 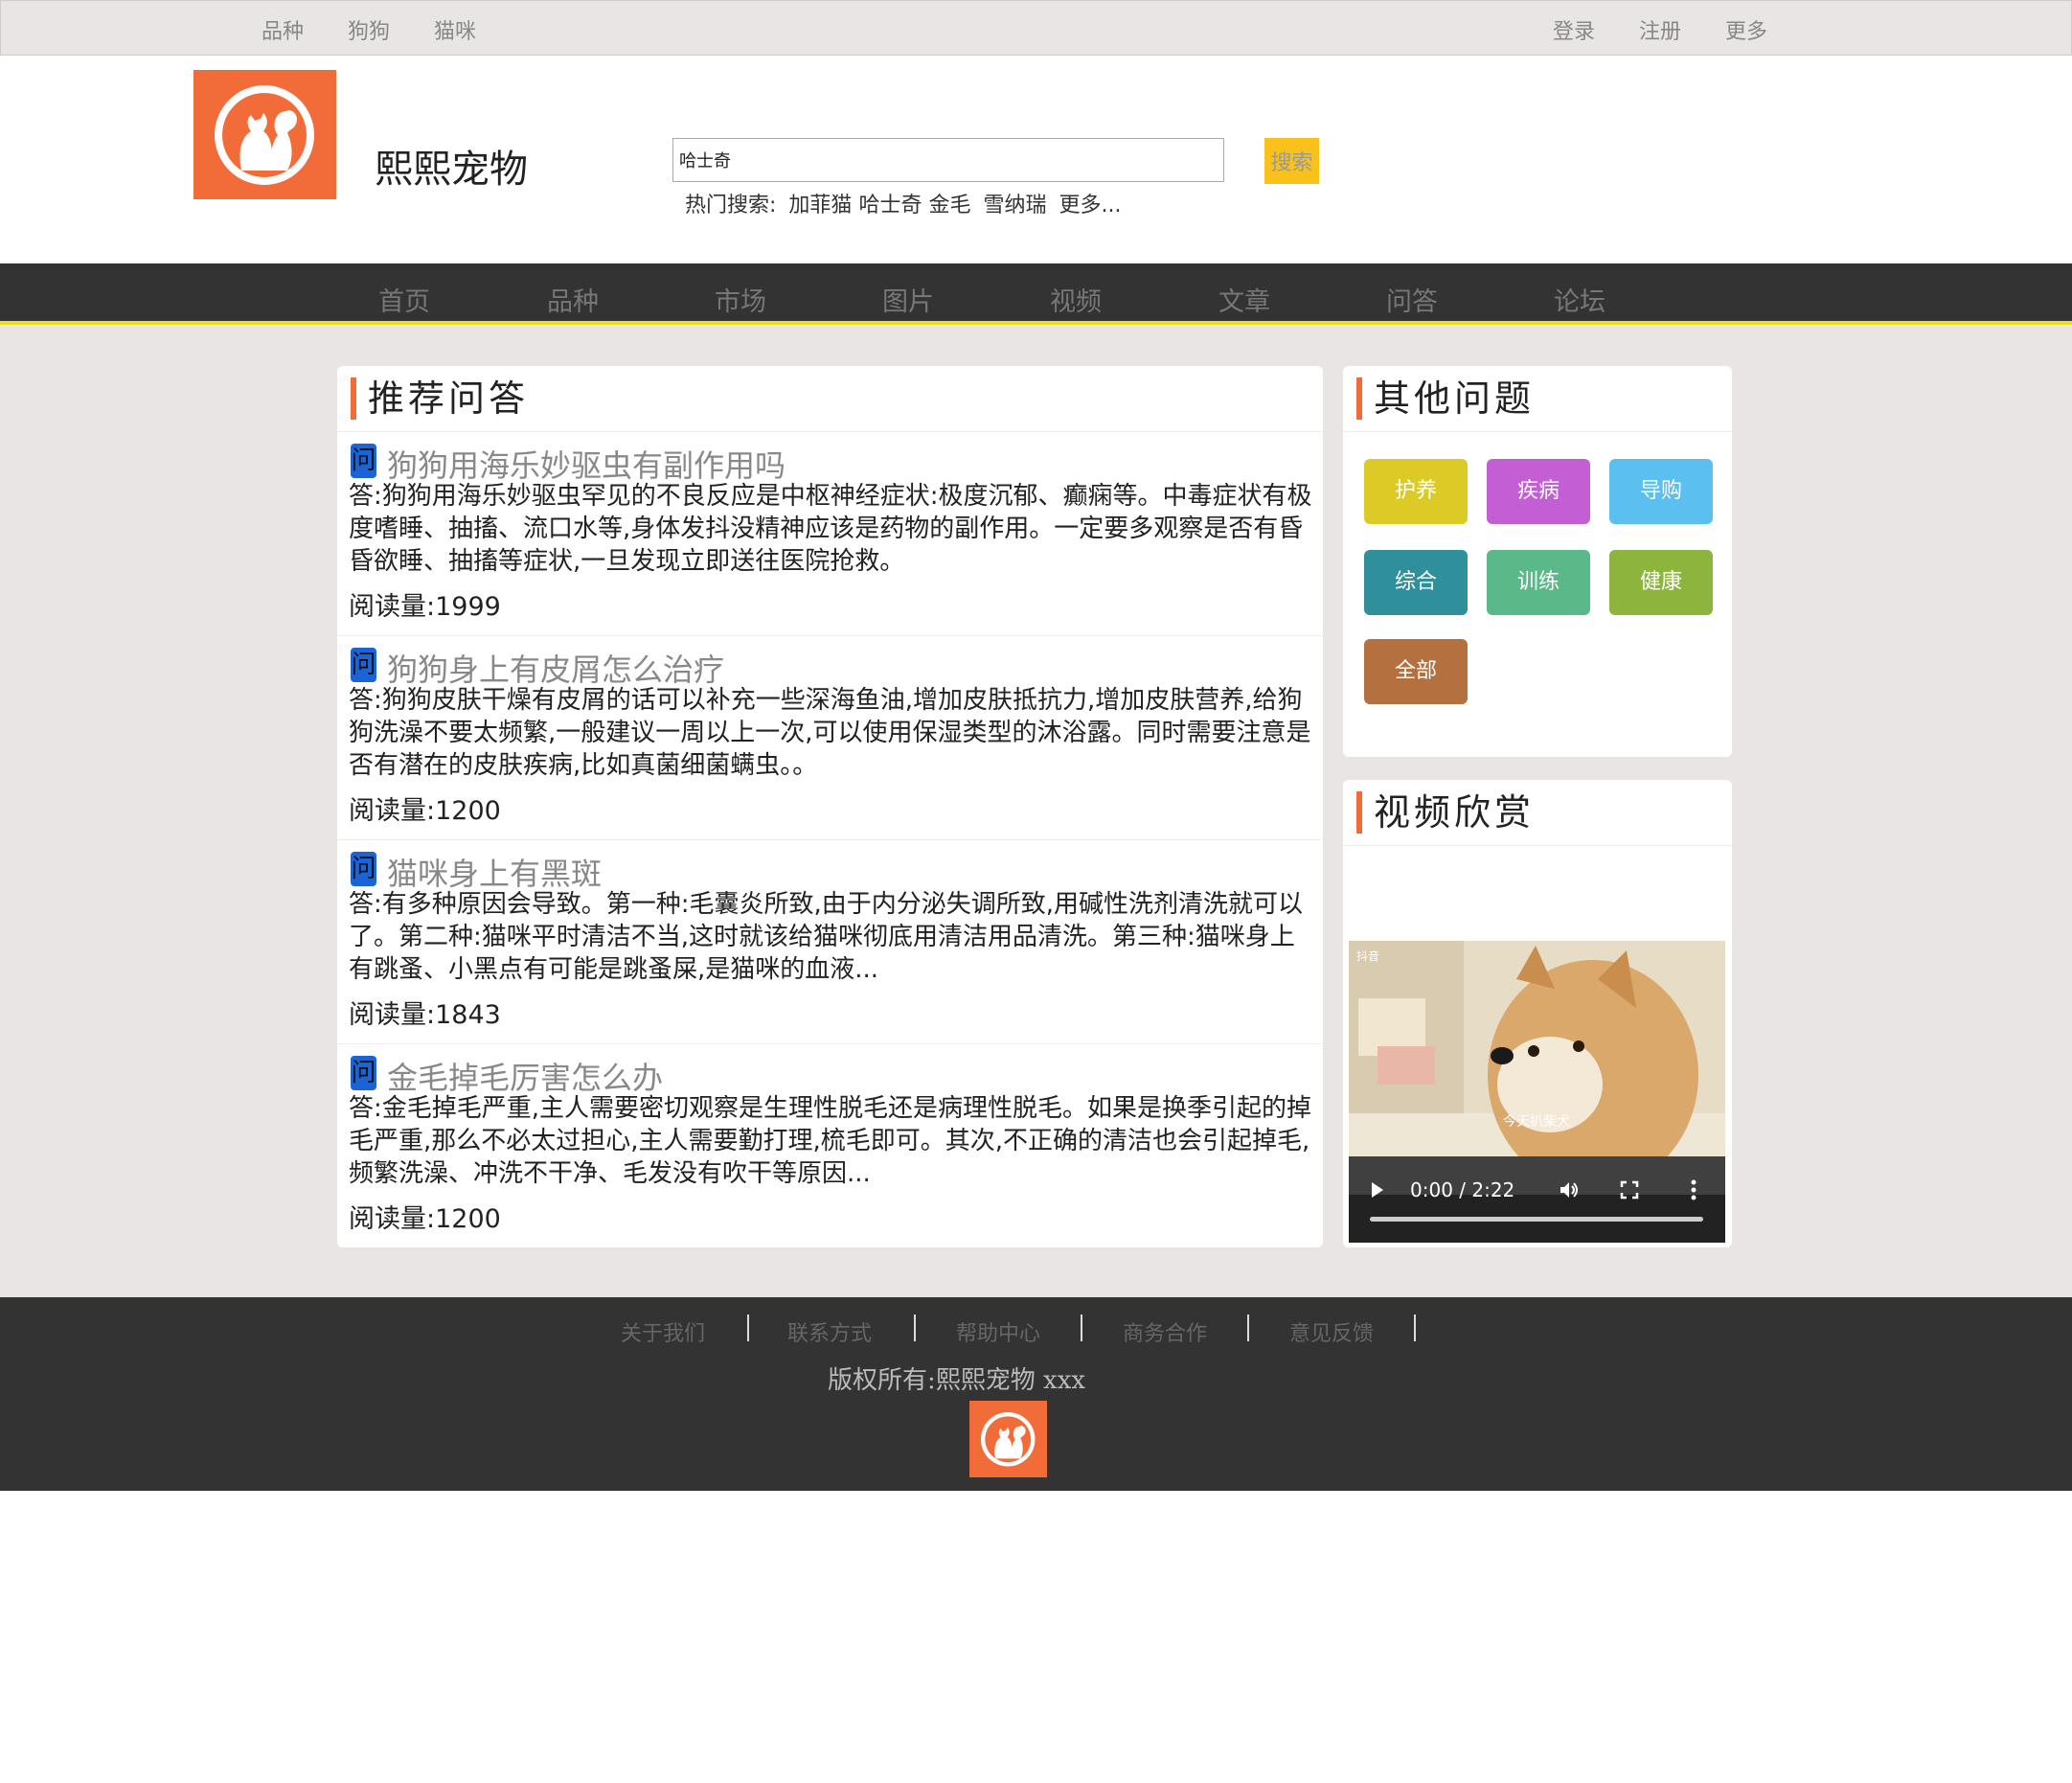 What do you see at coordinates (908, 300) in the screenshot?
I see `nav-pictures: 图片` at bounding box center [908, 300].